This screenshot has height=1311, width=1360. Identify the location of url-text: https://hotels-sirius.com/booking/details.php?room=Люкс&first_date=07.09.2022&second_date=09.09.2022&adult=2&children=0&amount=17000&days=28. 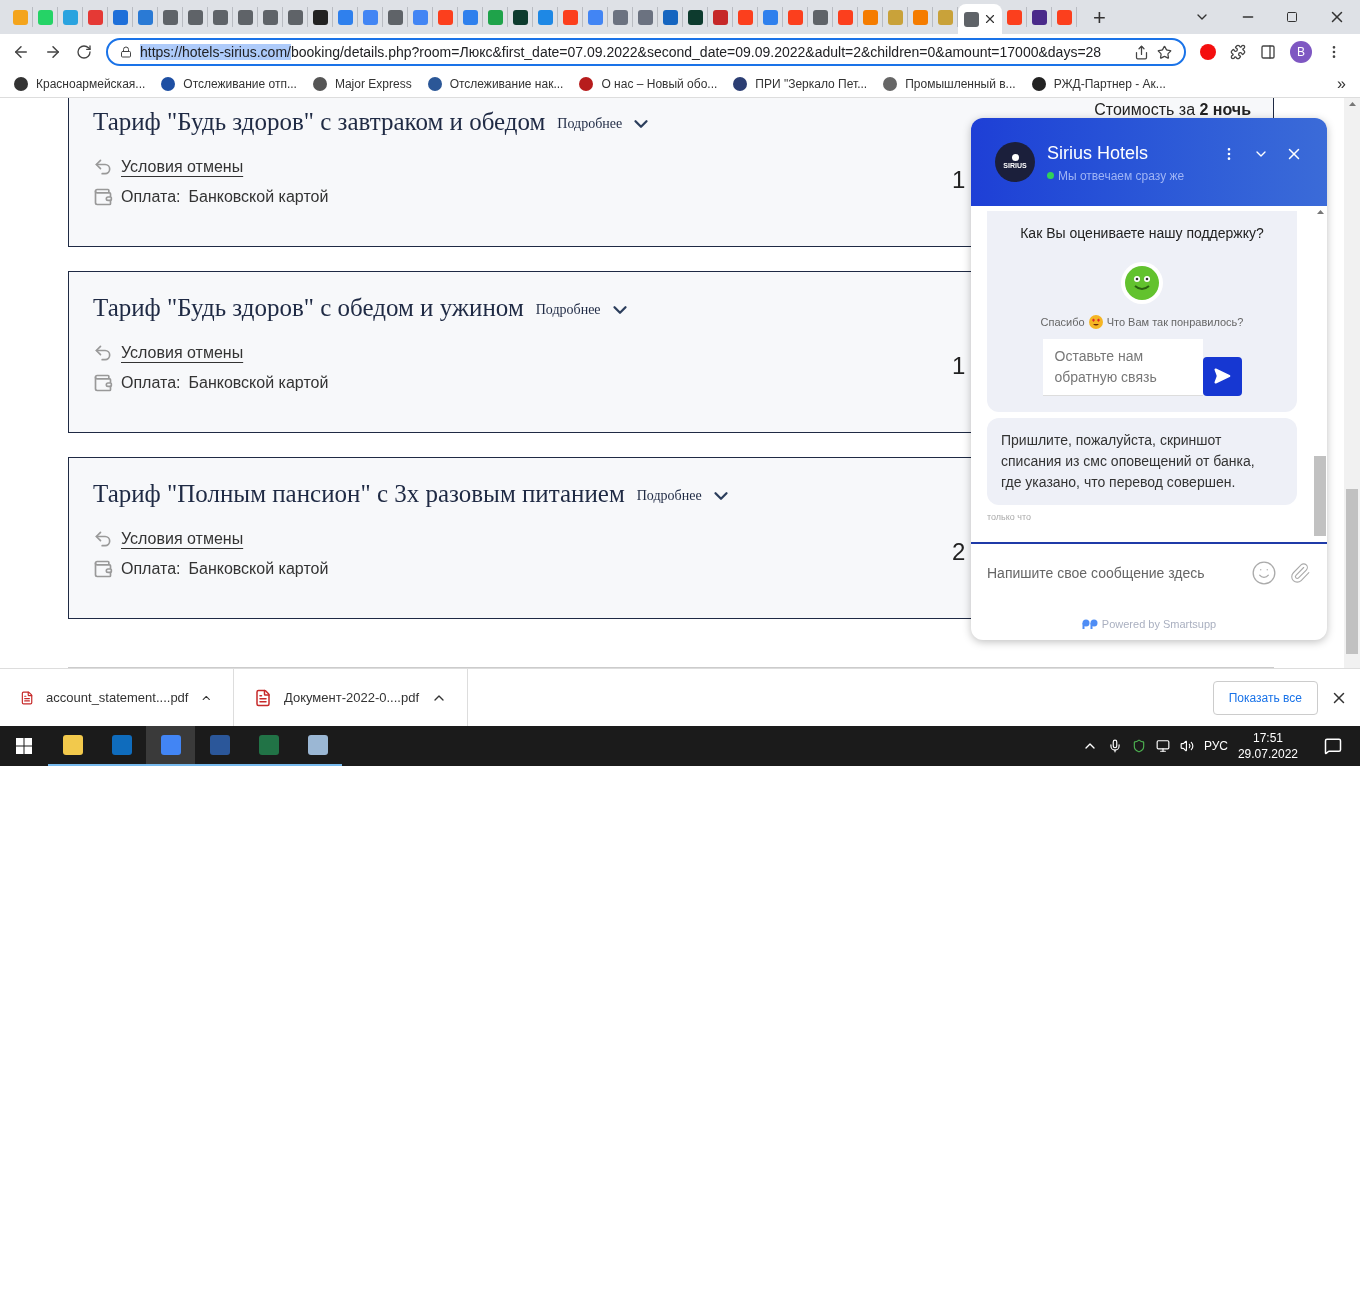
(621, 52).